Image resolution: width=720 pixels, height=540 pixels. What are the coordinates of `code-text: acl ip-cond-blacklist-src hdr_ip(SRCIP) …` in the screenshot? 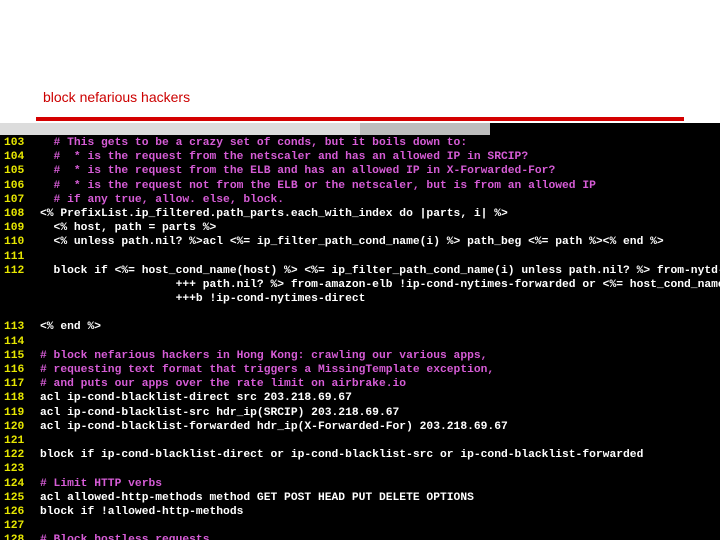 It's located at (220, 412).